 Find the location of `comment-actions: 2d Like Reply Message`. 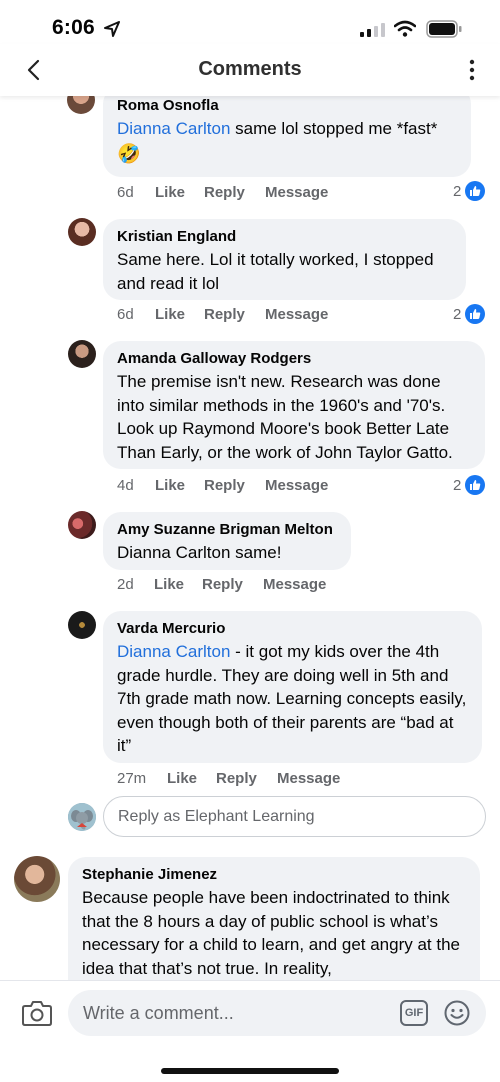

comment-actions: 2d Like Reply Message is located at coordinates (227, 586).